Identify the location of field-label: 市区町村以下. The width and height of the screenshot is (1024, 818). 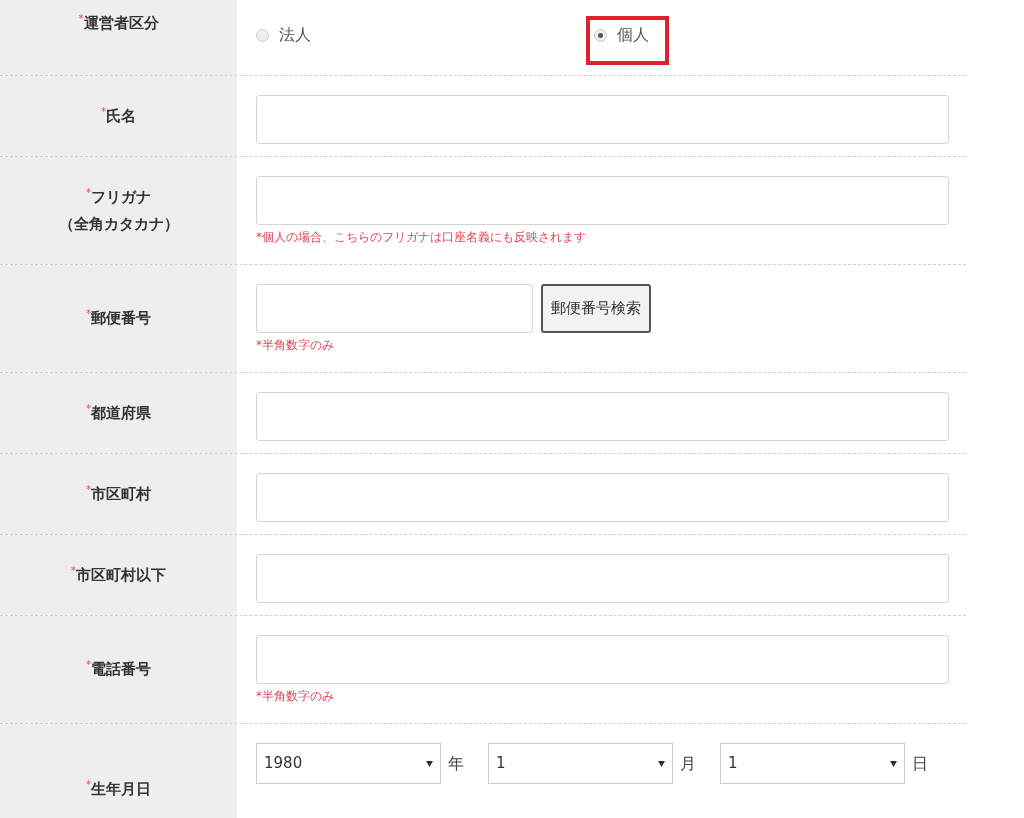
(121, 575).